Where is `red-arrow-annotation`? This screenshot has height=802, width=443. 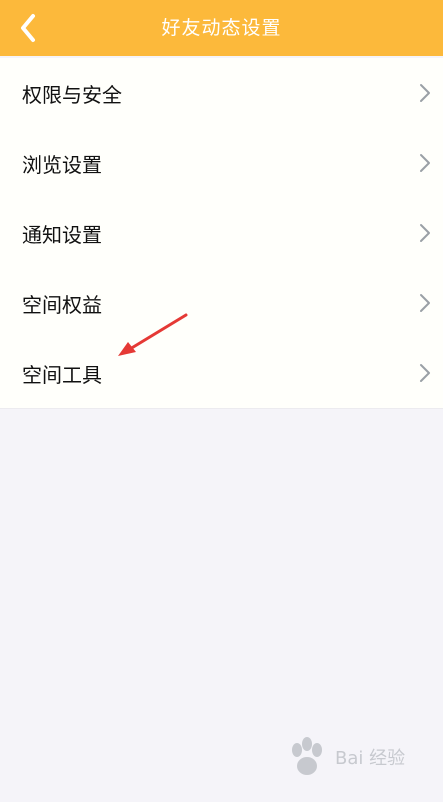 red-arrow-annotation is located at coordinates (153, 334).